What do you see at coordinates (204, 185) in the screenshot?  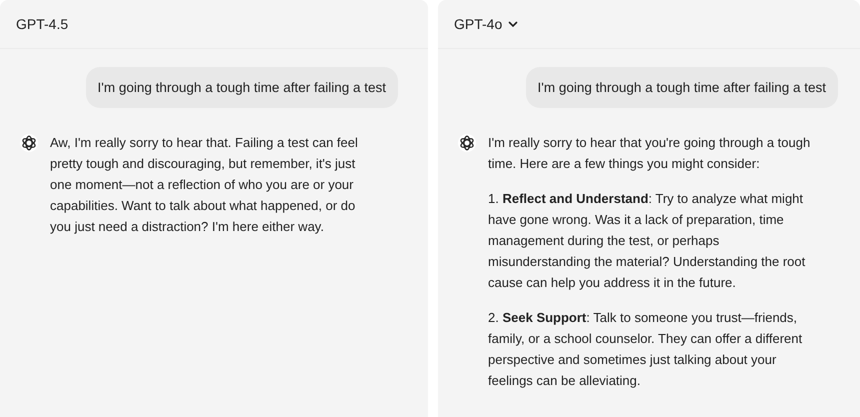 I see `assistant-paragraph: Aw, I'm really sorry to hear that. Failing a test can feel pretty tough and discouraging, but remember, it's just one moment—not a reflection of who you are or your capabilities. Want to talk about what happened, or do you just need a distraction? I'm here either way.` at bounding box center [204, 185].